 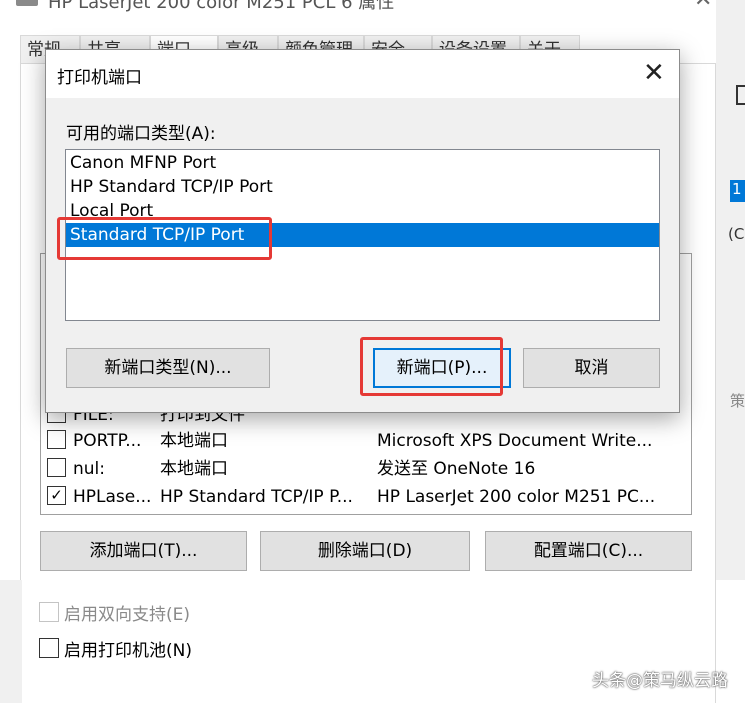 I want to click on dialog-title: 打印机端口, so click(x=99, y=78).